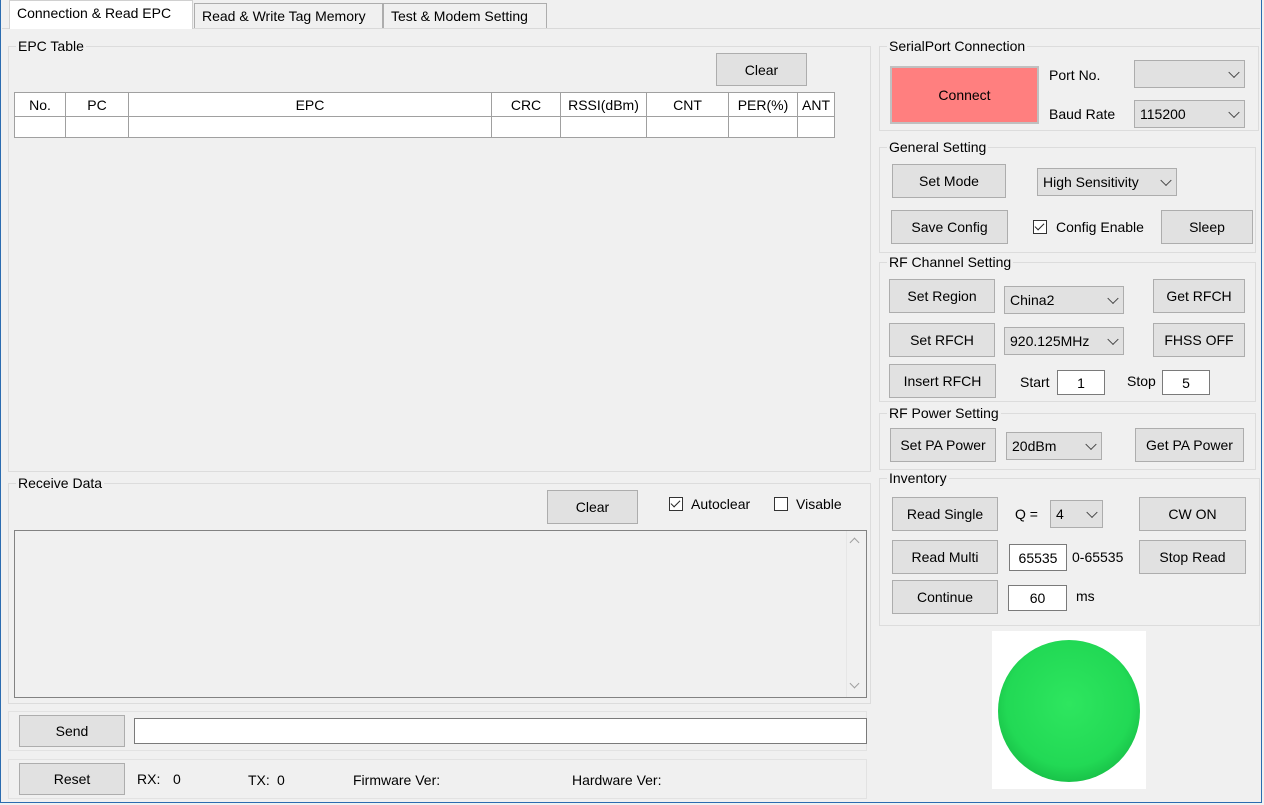 This screenshot has width=1264, height=805. Describe the element at coordinates (964, 95) in the screenshot. I see `connect-button: Connect` at that location.